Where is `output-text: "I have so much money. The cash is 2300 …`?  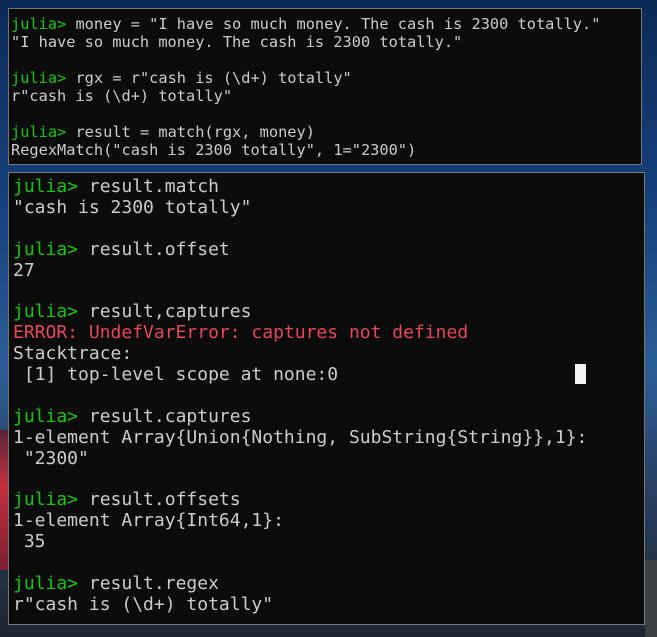
output-text: "I have so much money. The cash is 2300 … is located at coordinates (237, 42).